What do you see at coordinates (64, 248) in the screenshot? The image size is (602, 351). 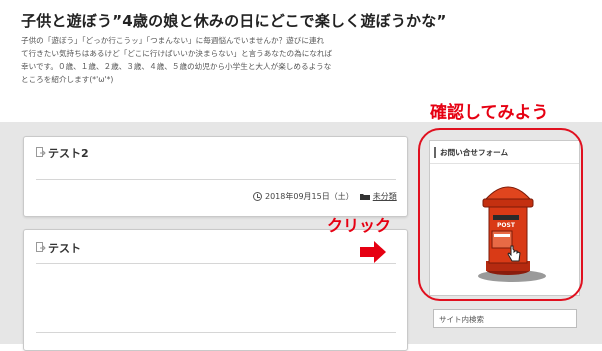 I see `post-title-text: テスト` at bounding box center [64, 248].